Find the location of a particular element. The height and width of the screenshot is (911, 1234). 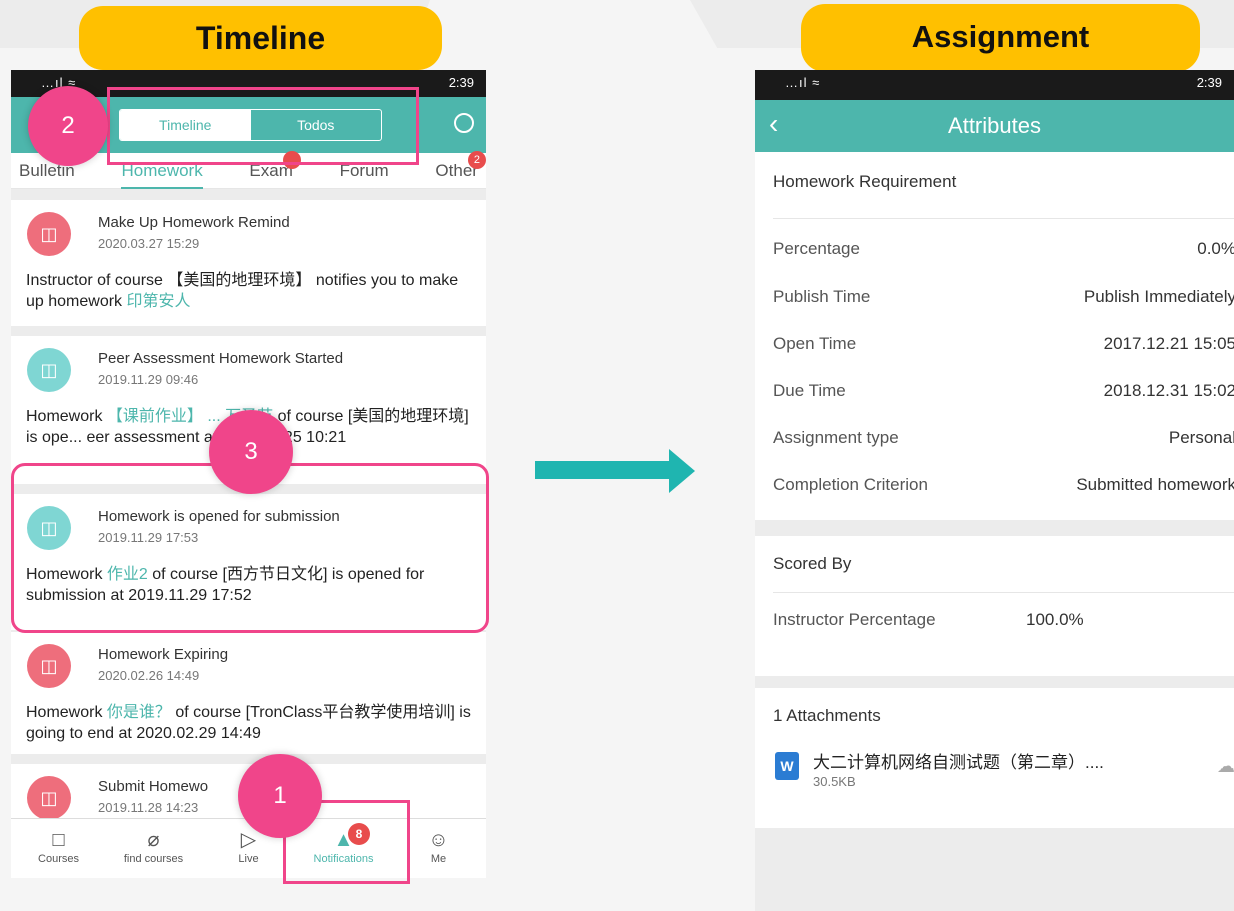

highlight-toggle-box is located at coordinates (263, 126).